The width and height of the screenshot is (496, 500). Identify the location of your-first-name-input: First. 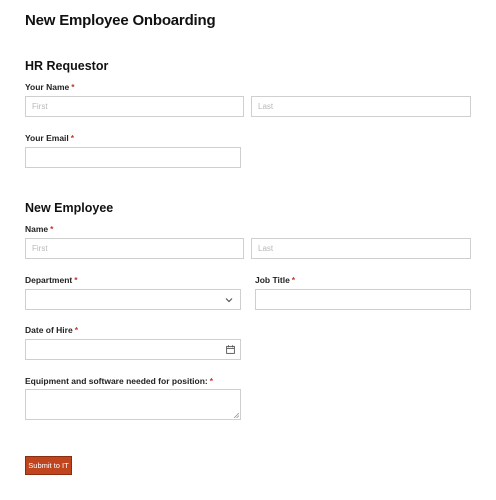
(134, 106).